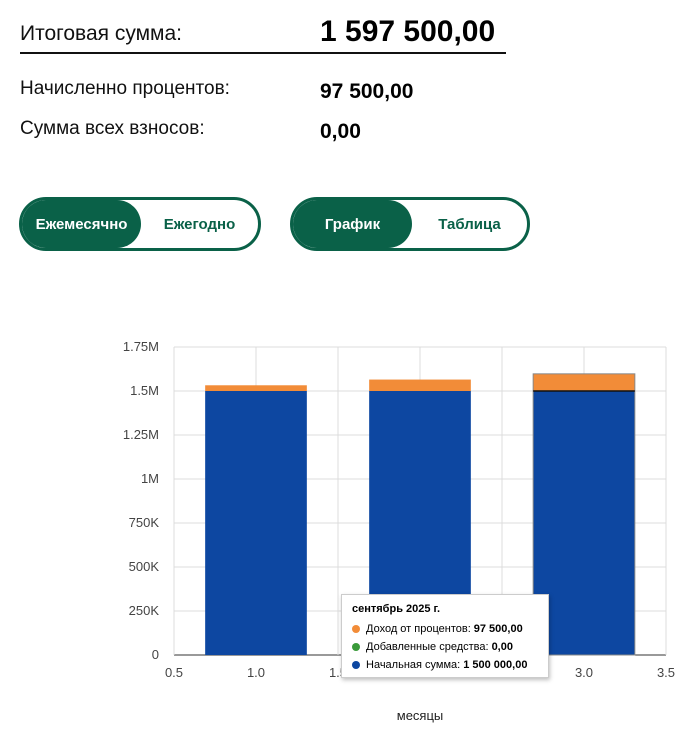  What do you see at coordinates (356, 665) in the screenshot?
I see `tooltip-dot-initial` at bounding box center [356, 665].